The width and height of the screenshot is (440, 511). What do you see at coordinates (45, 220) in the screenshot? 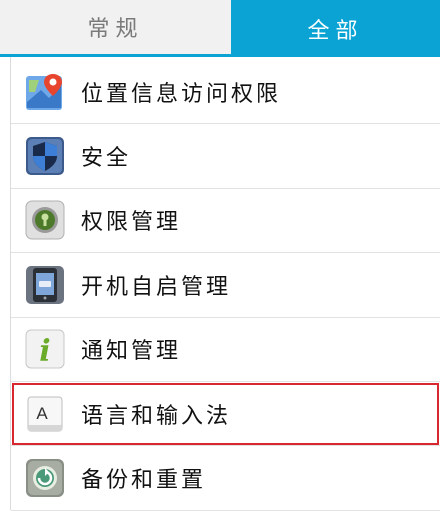
I see `lock-icon` at bounding box center [45, 220].